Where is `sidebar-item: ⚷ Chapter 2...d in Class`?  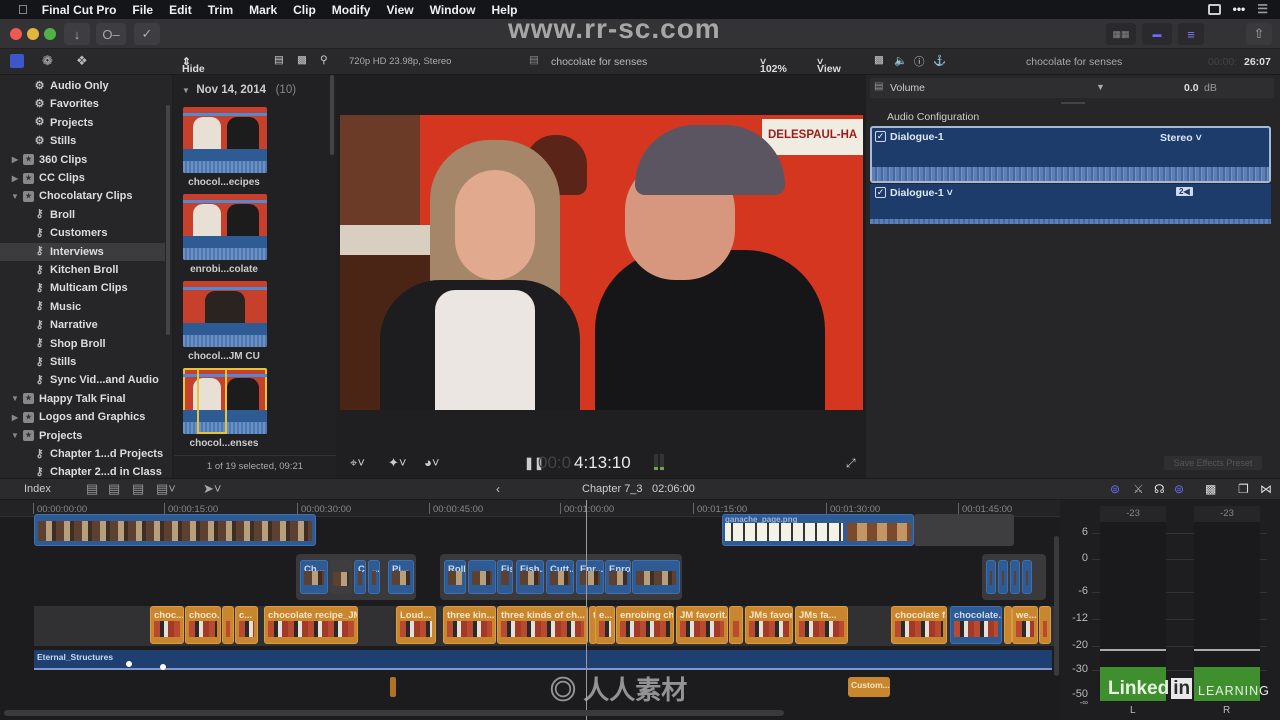
sidebar-item: ⚷ Chapter 2...d in Class is located at coordinates (82, 470).